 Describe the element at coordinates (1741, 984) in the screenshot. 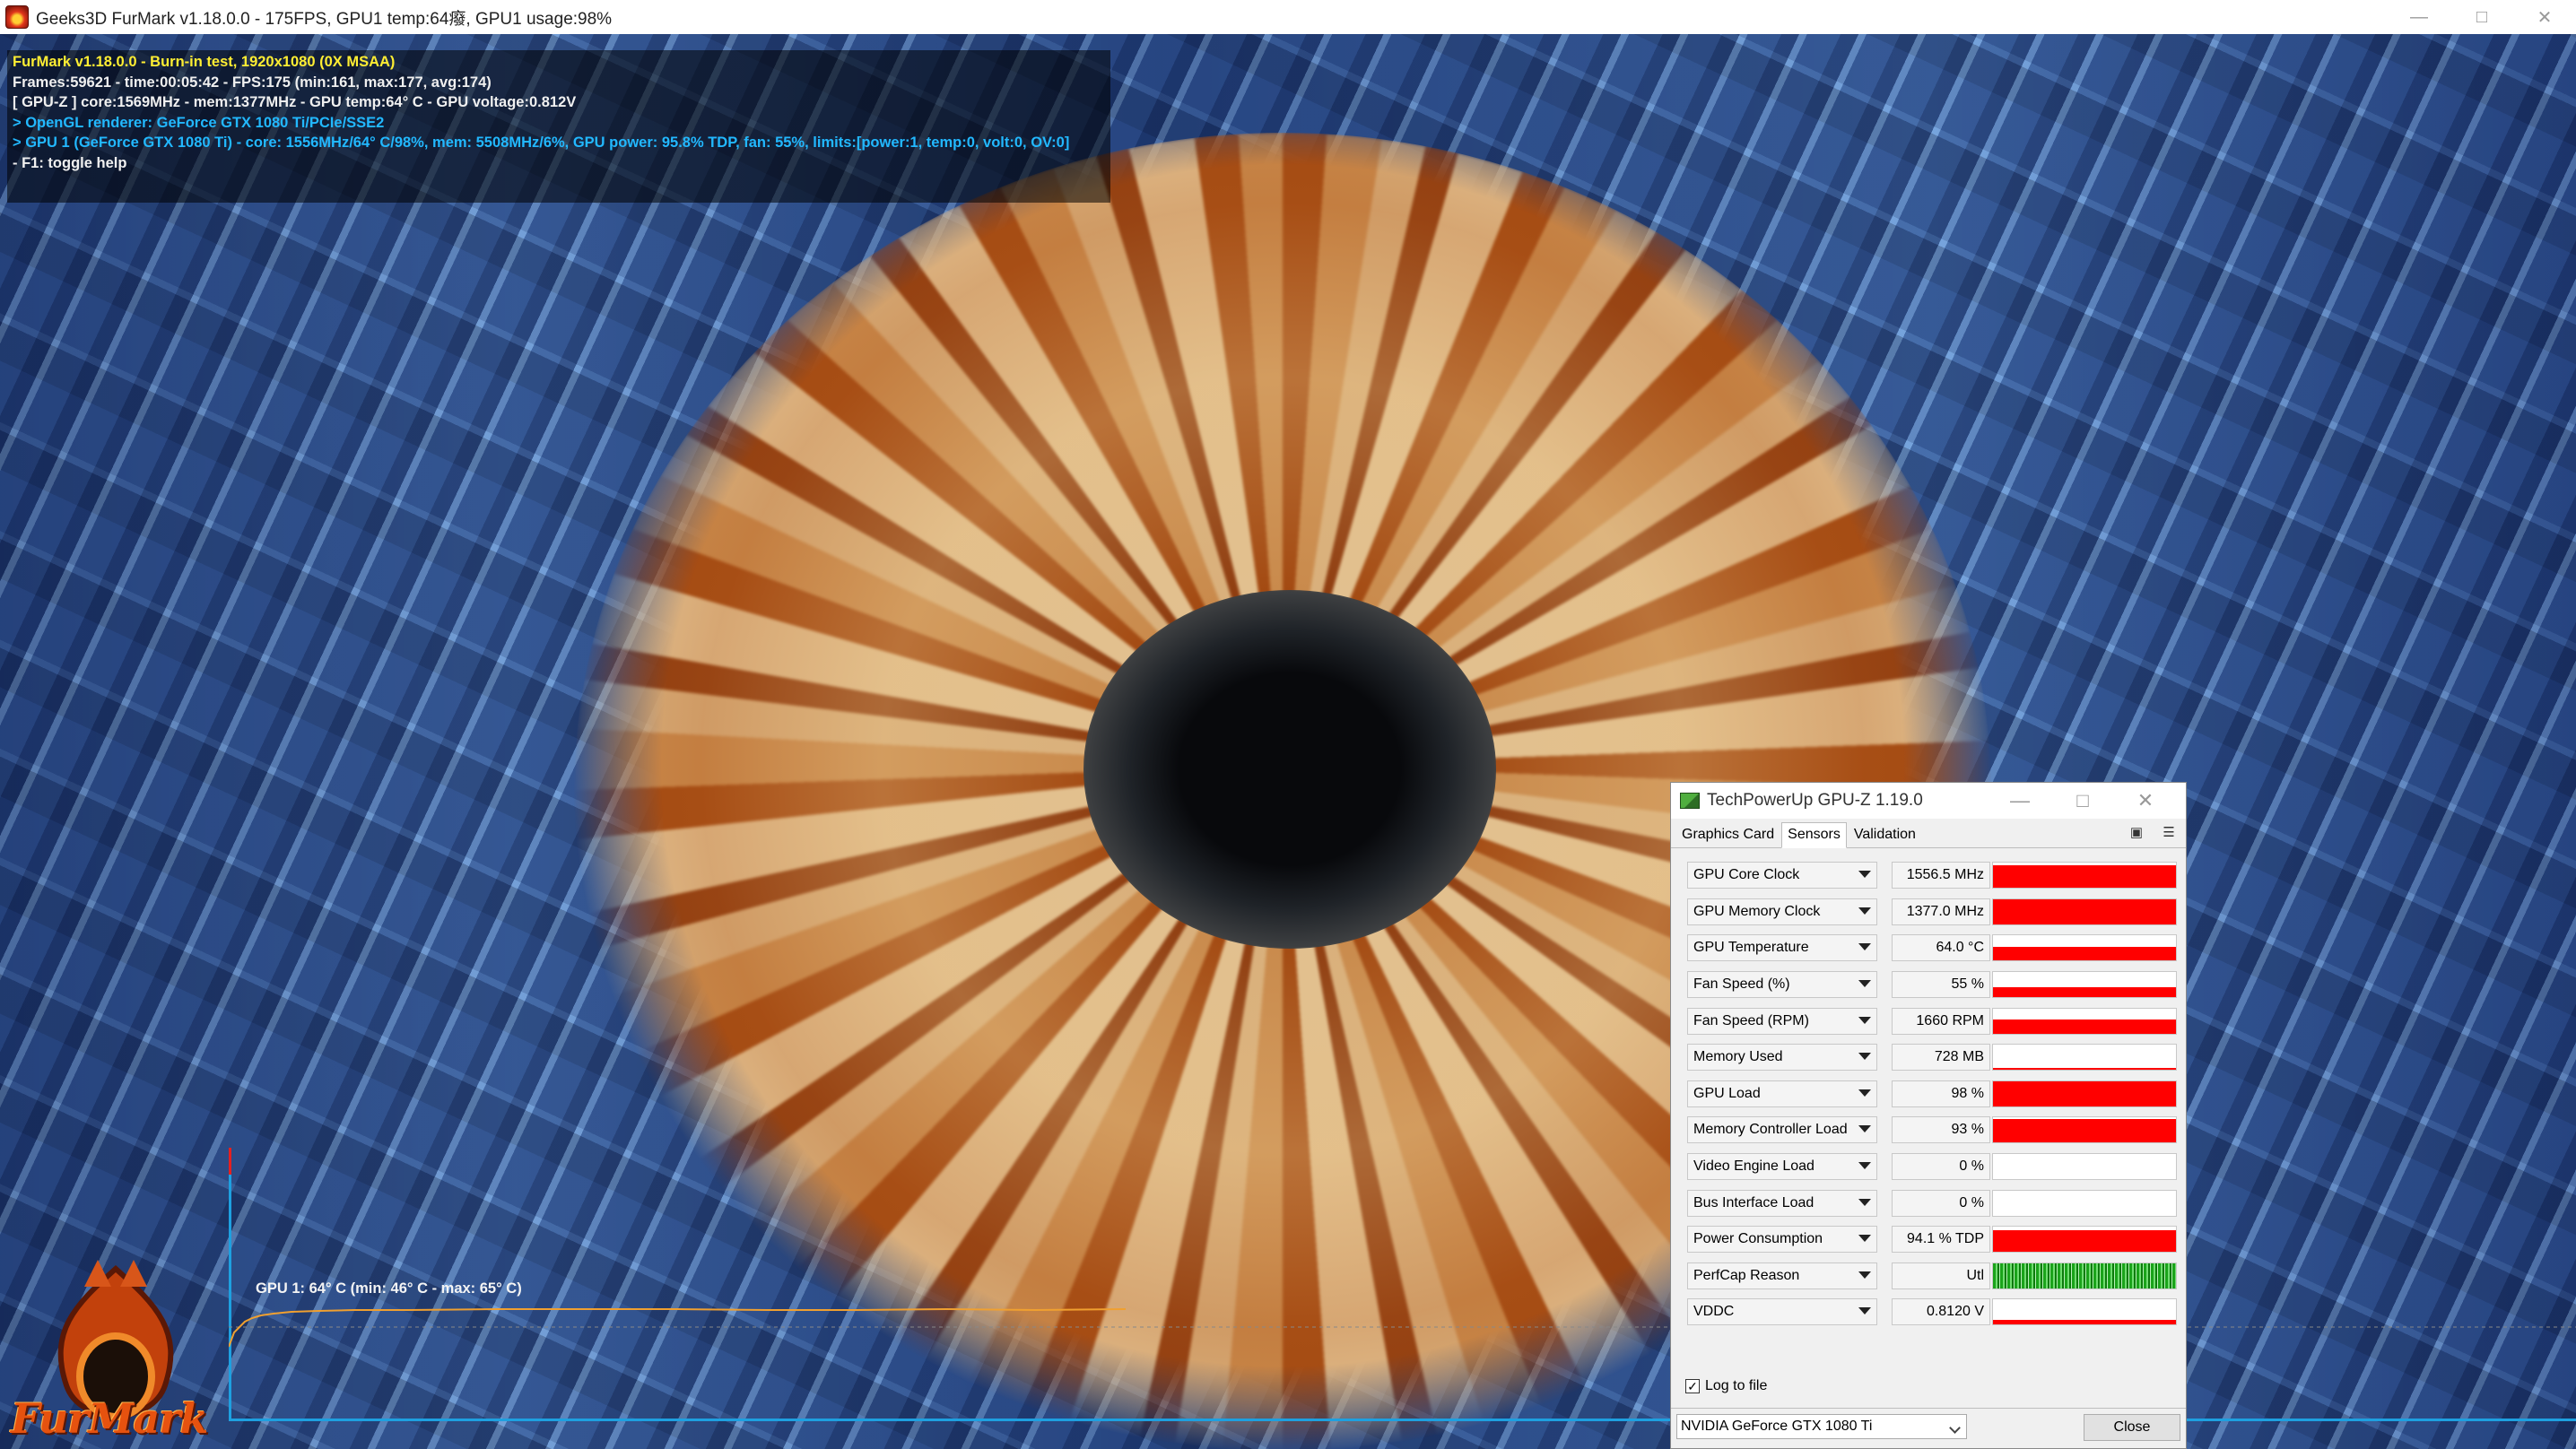

I see `sensor-name: Fan Speed (%)` at that location.